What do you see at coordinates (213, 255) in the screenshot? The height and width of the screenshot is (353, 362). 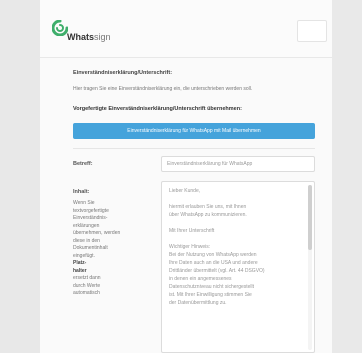 I see `textarea-line: Bei der Nutzung von WhatsApp werden` at bounding box center [213, 255].